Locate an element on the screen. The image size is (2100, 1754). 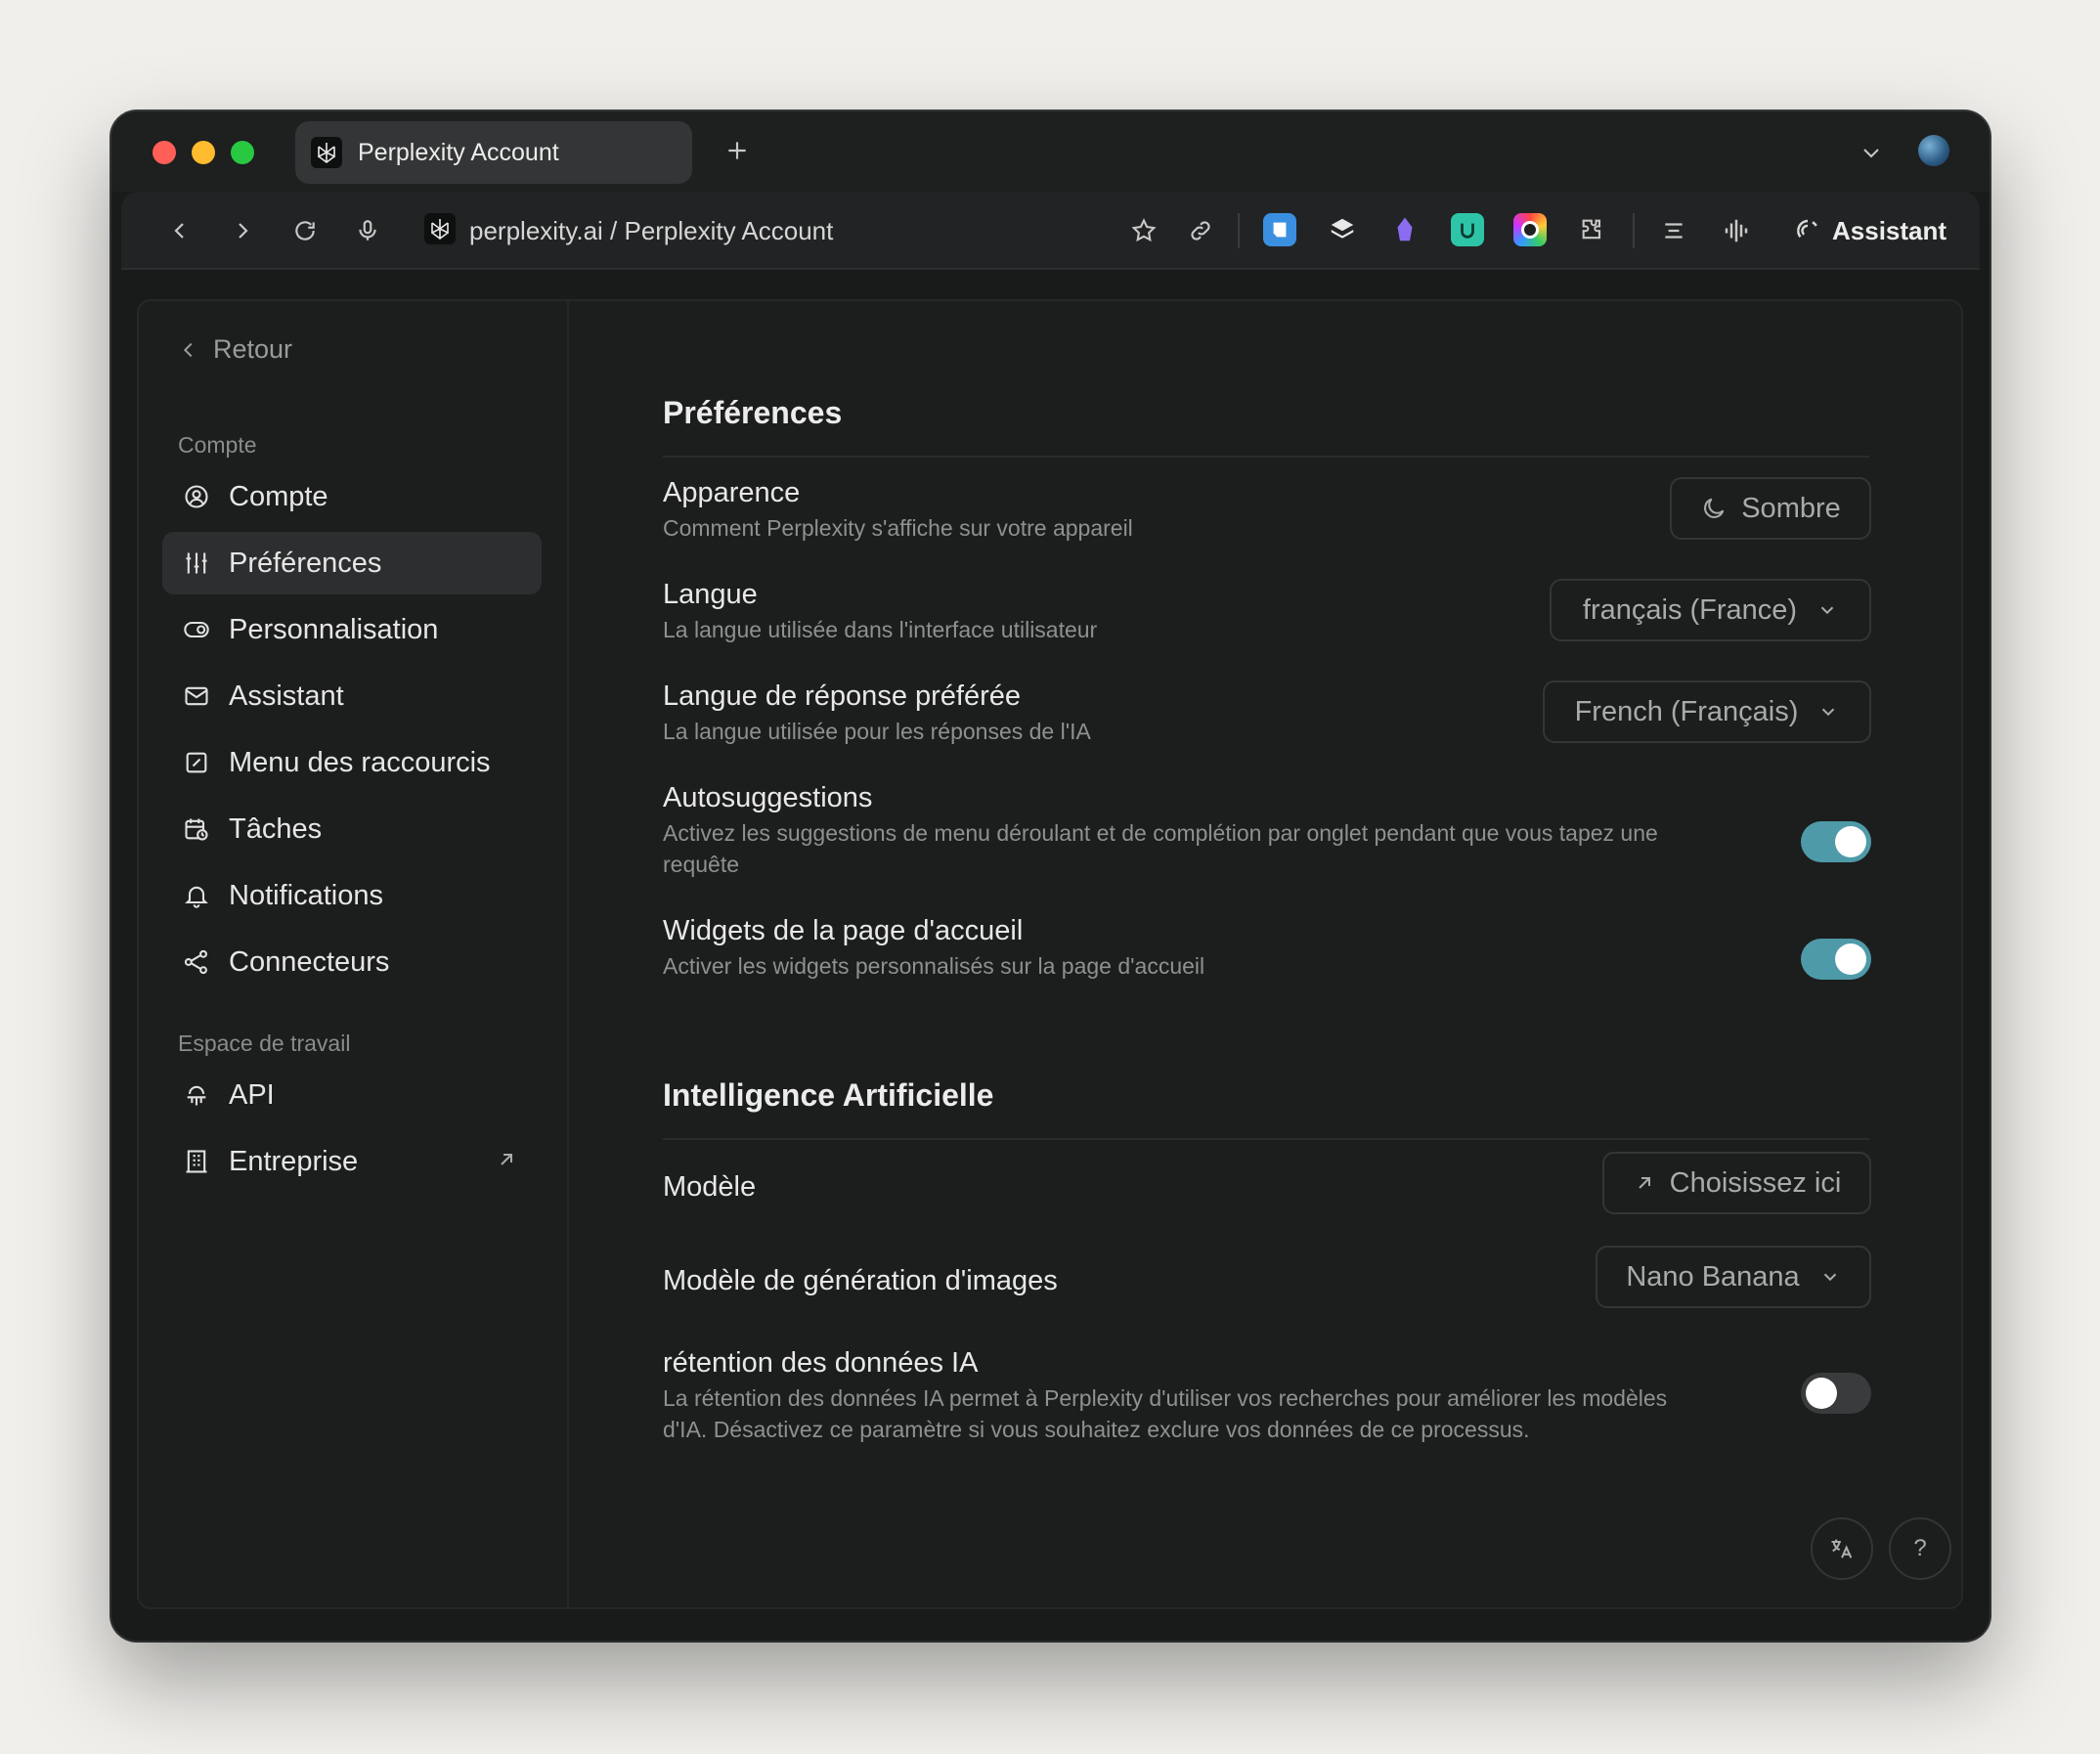
section-title-ai: Intelligence Artificielle is located at coordinates (829, 1095).